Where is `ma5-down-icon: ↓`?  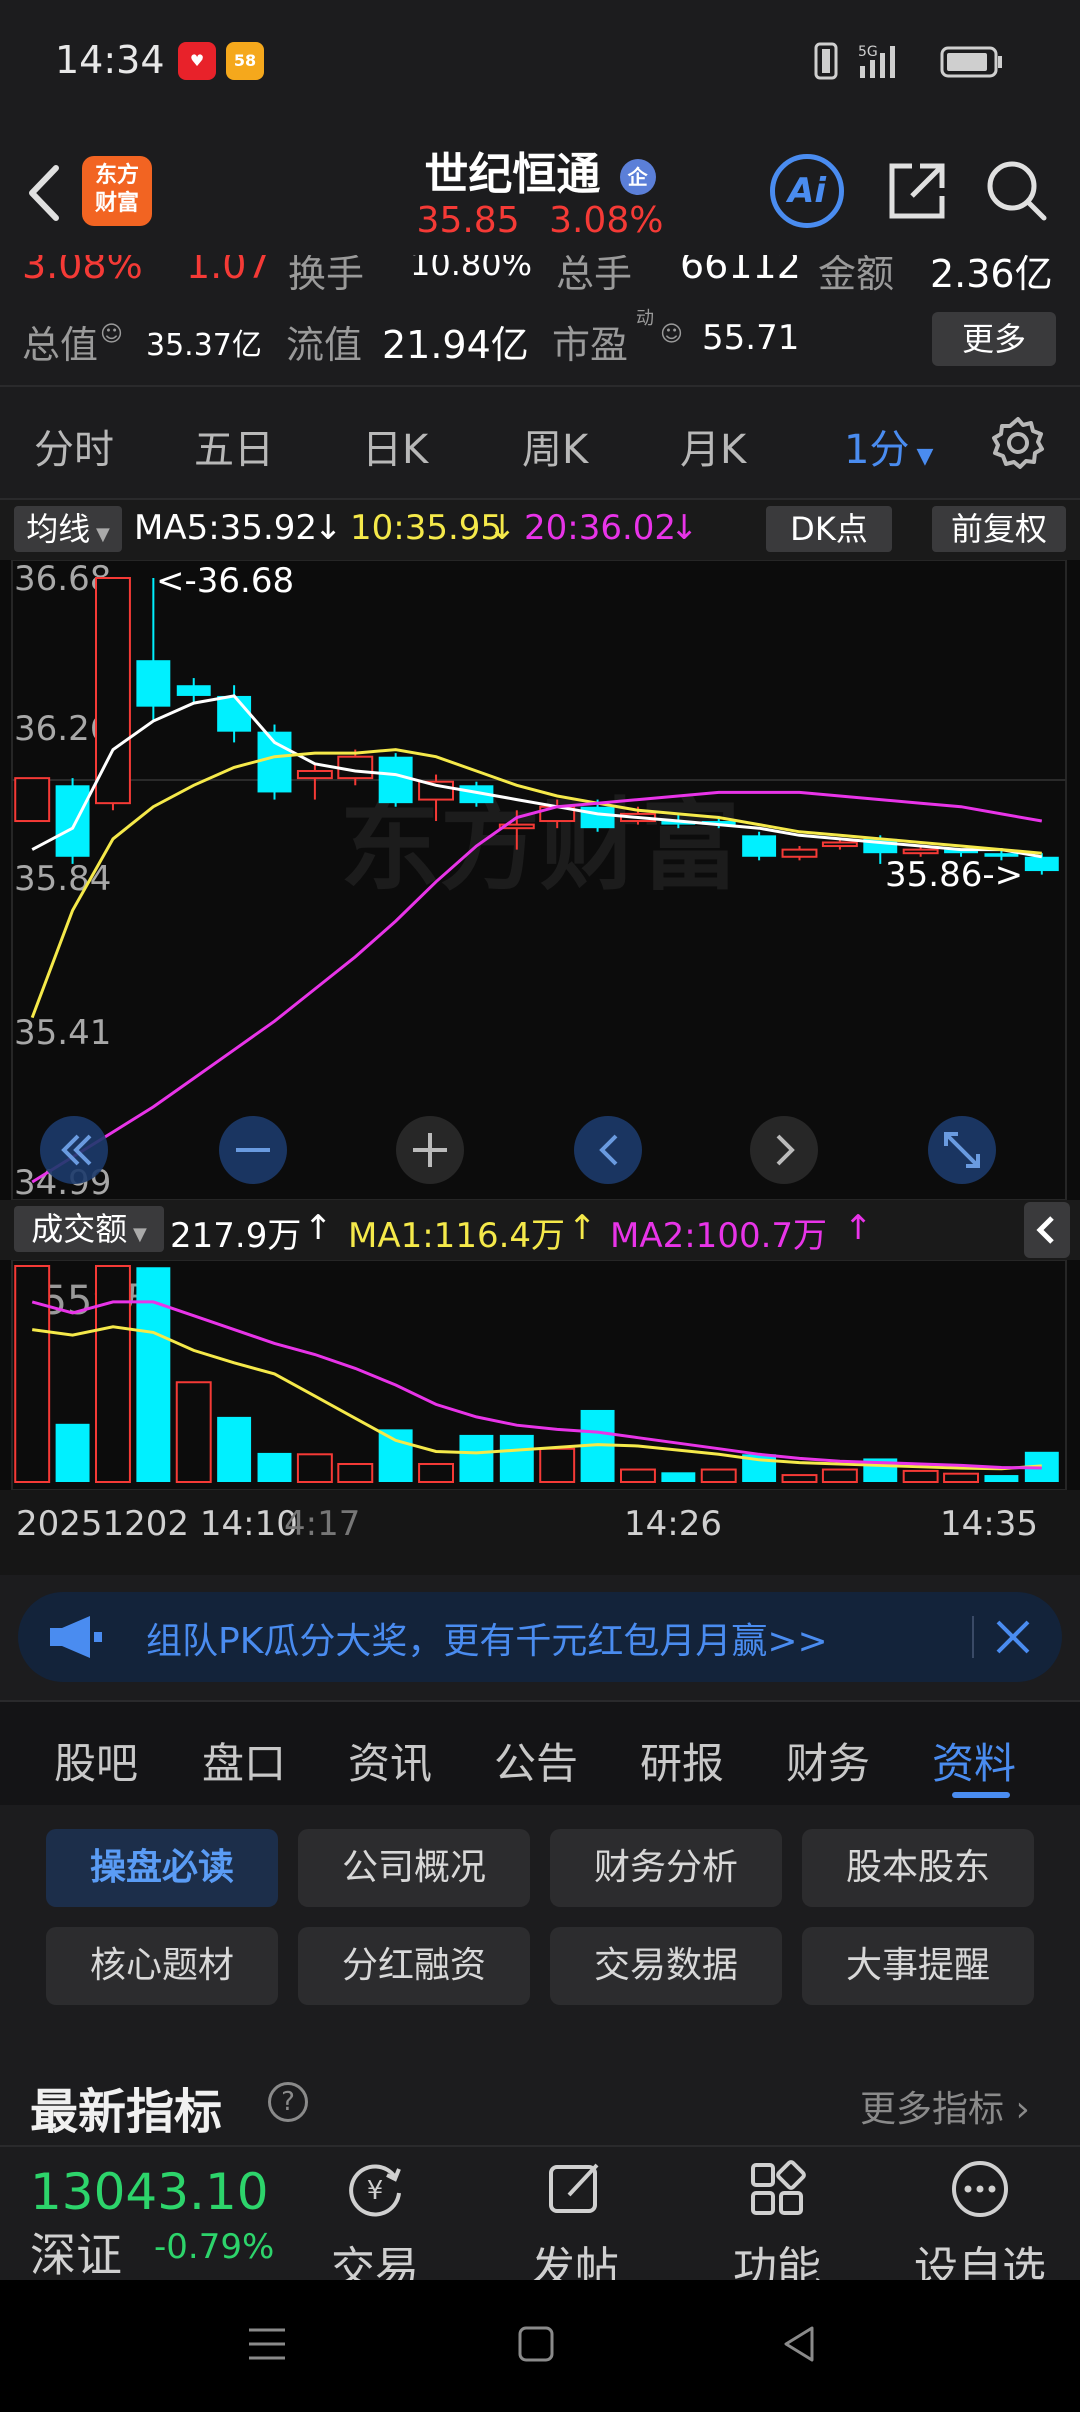 ma5-down-icon: ↓ is located at coordinates (328, 528).